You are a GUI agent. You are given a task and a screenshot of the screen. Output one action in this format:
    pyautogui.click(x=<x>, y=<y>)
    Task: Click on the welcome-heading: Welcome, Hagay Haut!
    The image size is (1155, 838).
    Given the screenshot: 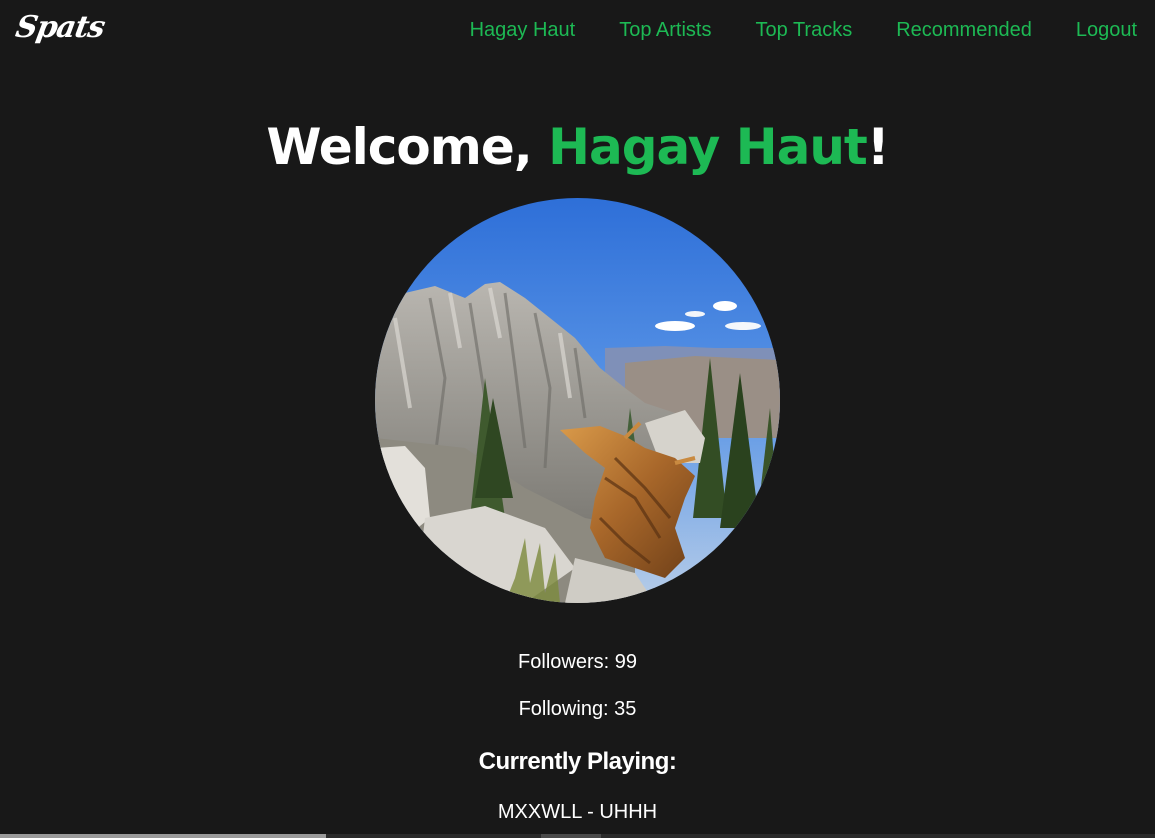 What is the action you would take?
    pyautogui.click(x=577, y=147)
    